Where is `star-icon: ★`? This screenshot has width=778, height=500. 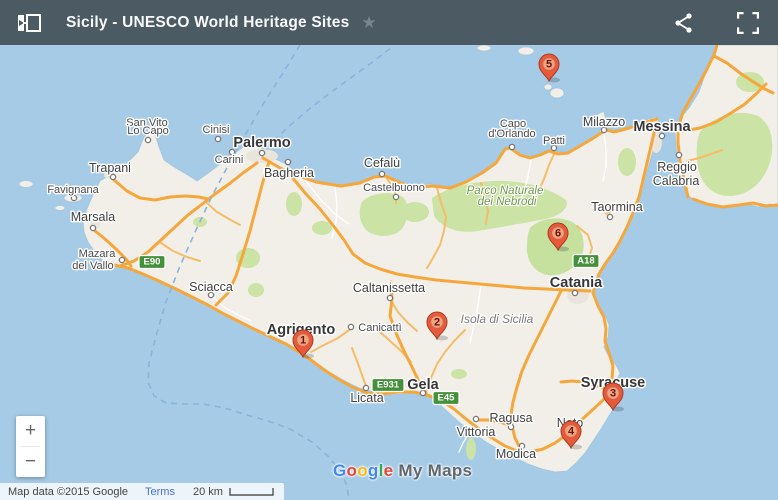 star-icon: ★ is located at coordinates (368, 22).